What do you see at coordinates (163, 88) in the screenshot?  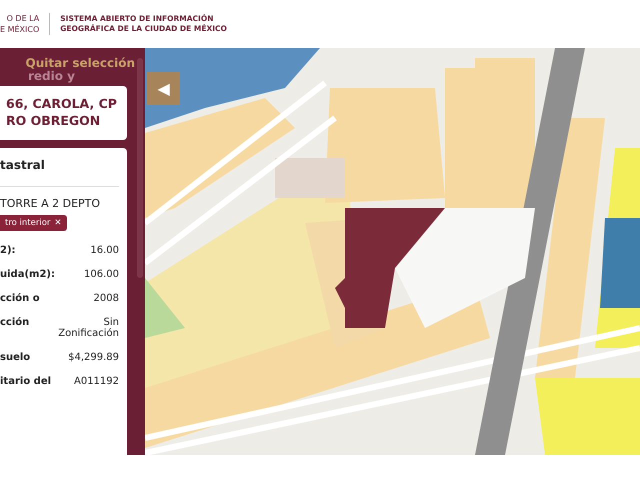 I see `collapse-button: ◀` at bounding box center [163, 88].